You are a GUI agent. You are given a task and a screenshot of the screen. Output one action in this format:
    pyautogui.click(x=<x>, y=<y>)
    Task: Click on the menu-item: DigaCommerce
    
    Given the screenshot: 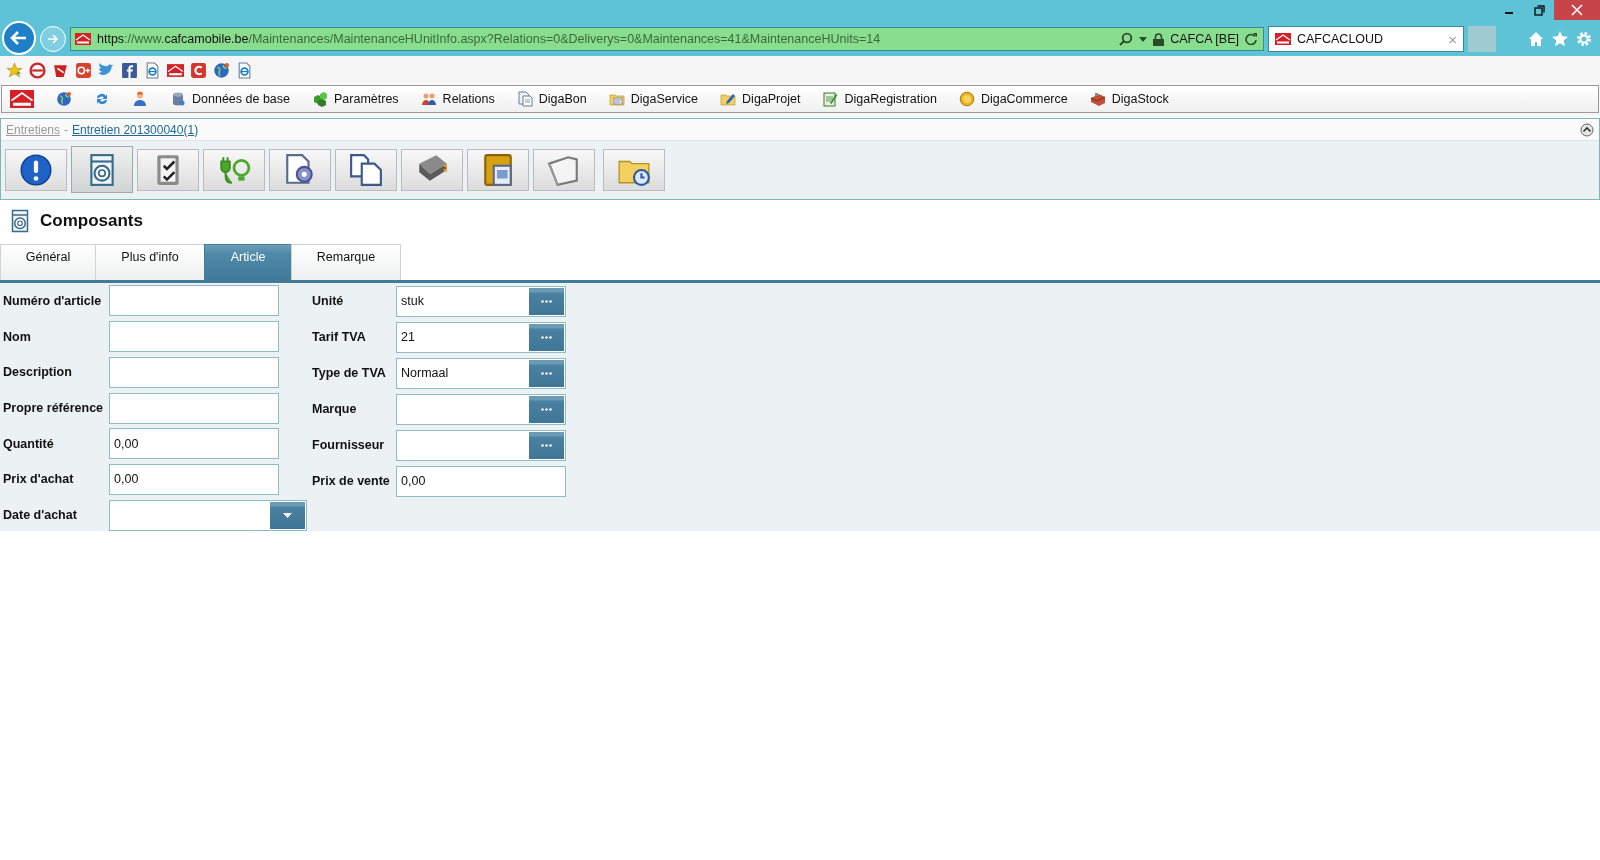 What is the action you would take?
    pyautogui.click(x=1013, y=99)
    